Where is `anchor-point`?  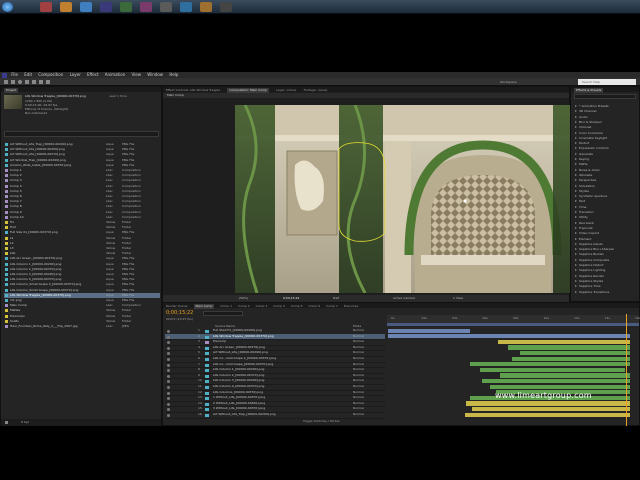
anchor-point is located at coordinates (465, 201).